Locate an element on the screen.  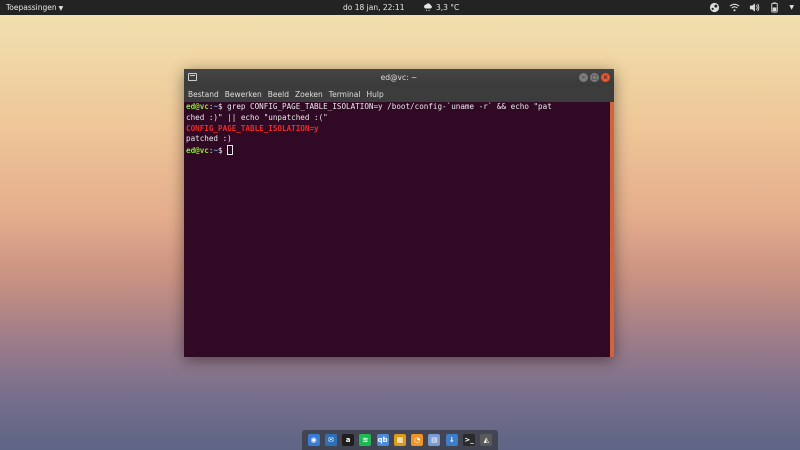
result-output: patched :) is located at coordinates (209, 139).